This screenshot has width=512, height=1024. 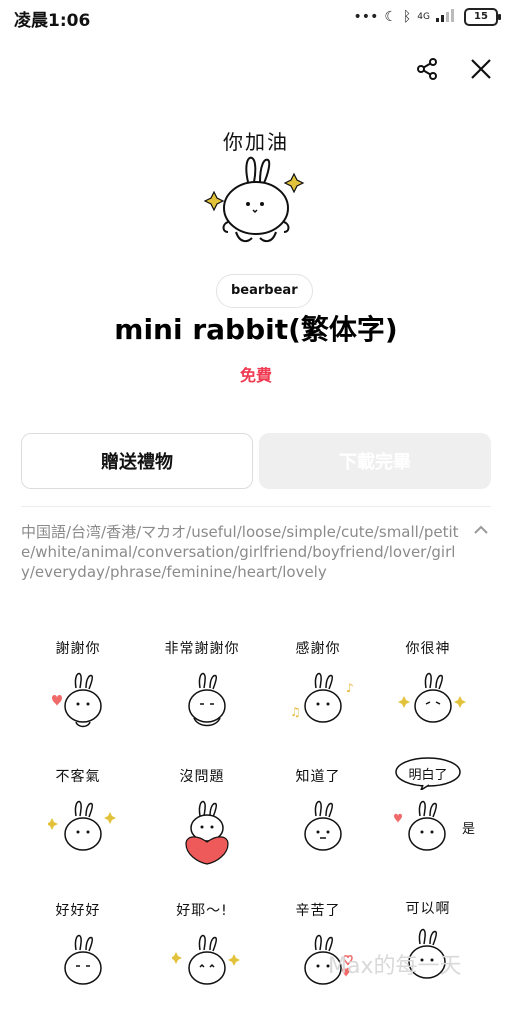 I want to click on author-link: bearbear, so click(x=264, y=291).